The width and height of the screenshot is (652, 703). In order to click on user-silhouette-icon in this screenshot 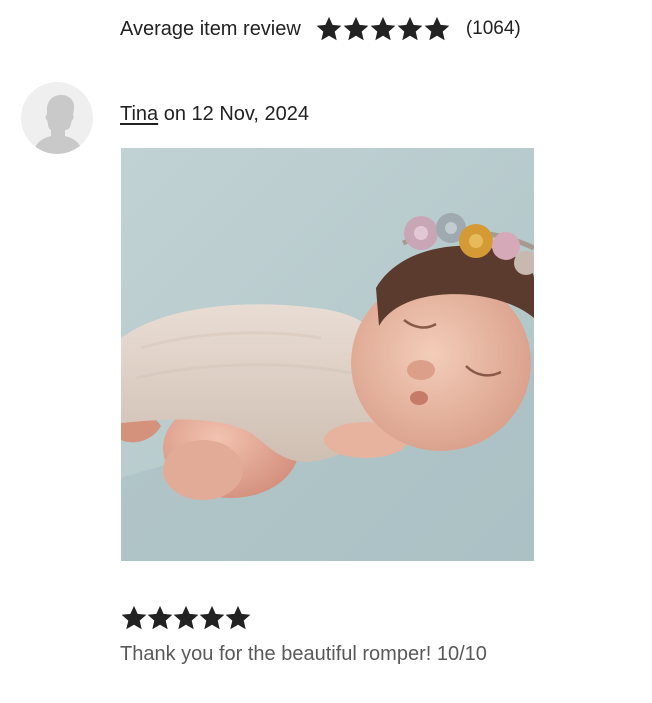, I will do `click(58, 124)`.